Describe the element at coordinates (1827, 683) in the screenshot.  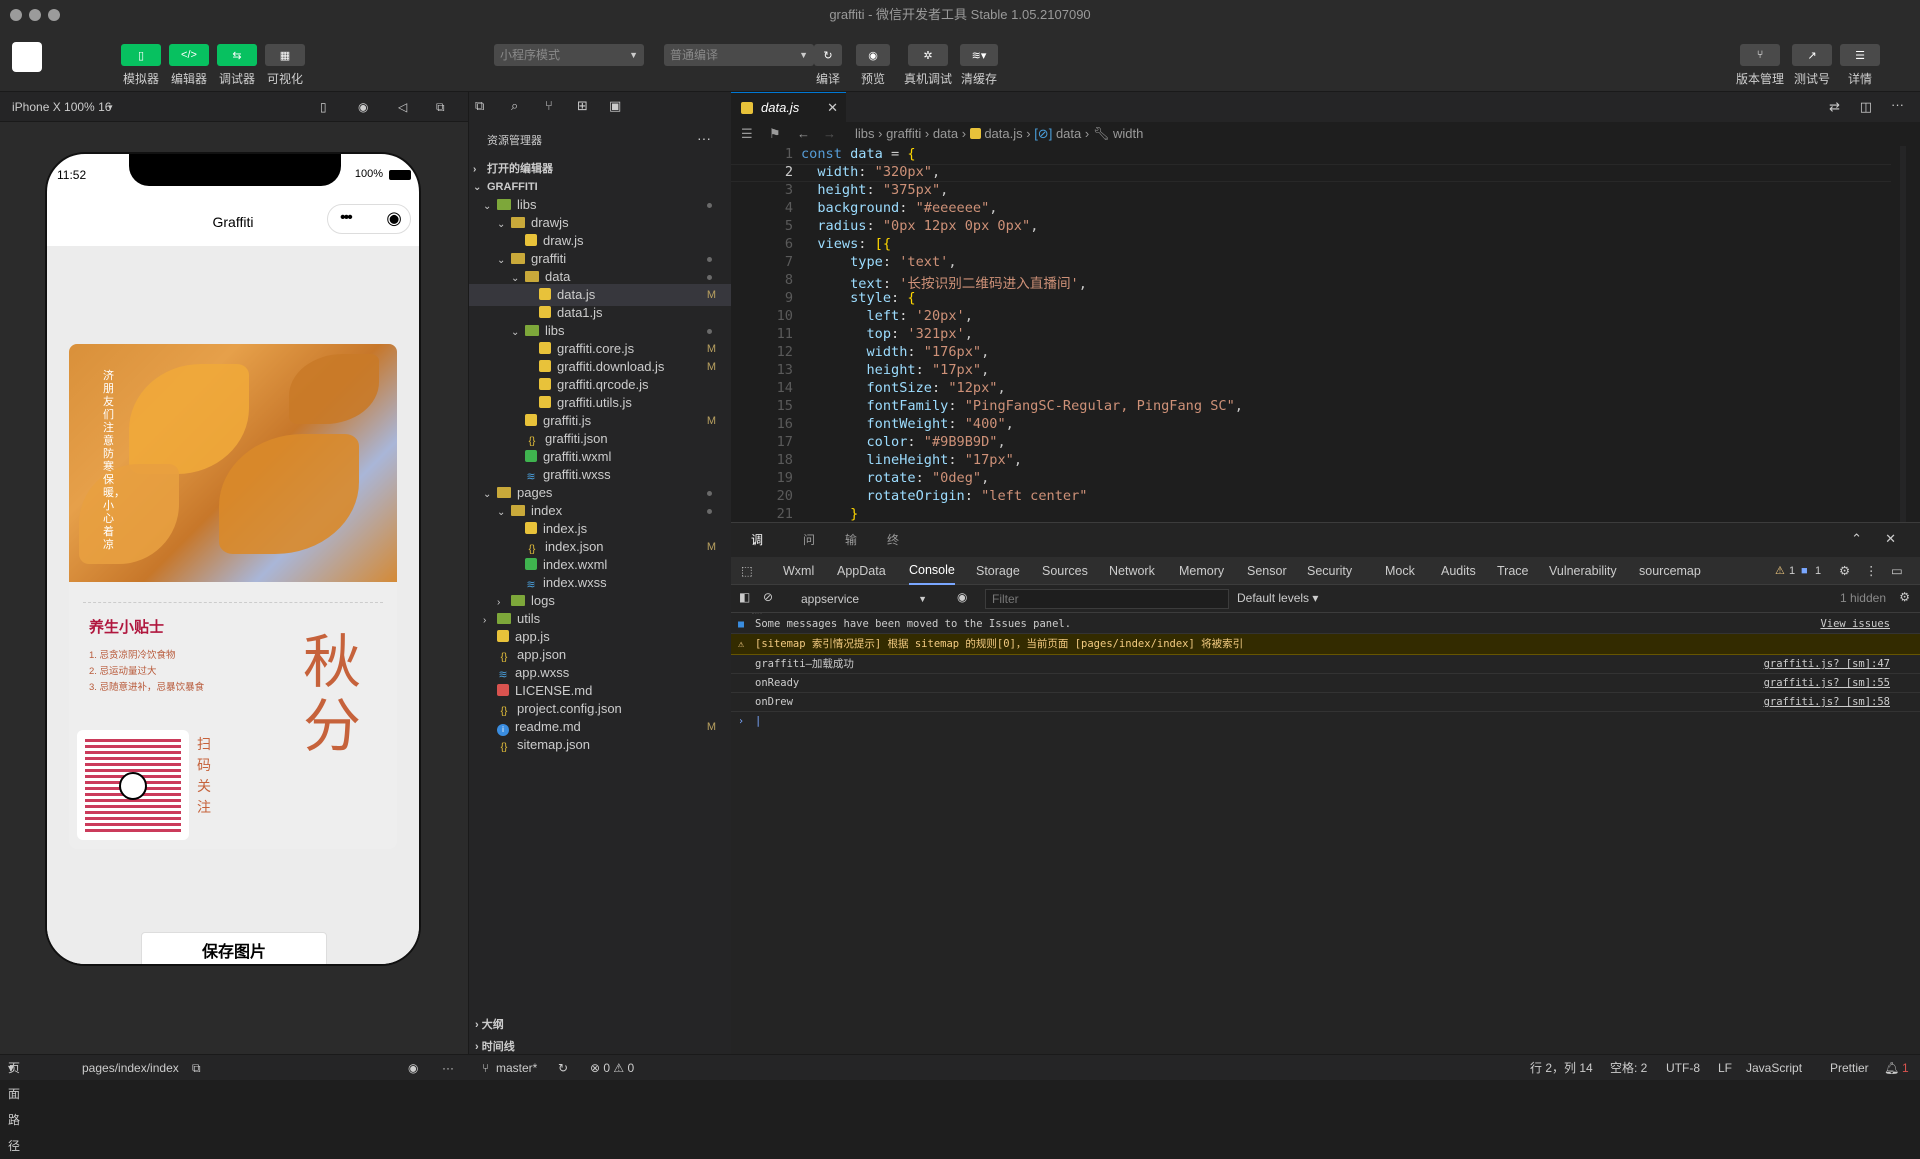
I see `source-link: graffiti.js? [sm]:55` at that location.